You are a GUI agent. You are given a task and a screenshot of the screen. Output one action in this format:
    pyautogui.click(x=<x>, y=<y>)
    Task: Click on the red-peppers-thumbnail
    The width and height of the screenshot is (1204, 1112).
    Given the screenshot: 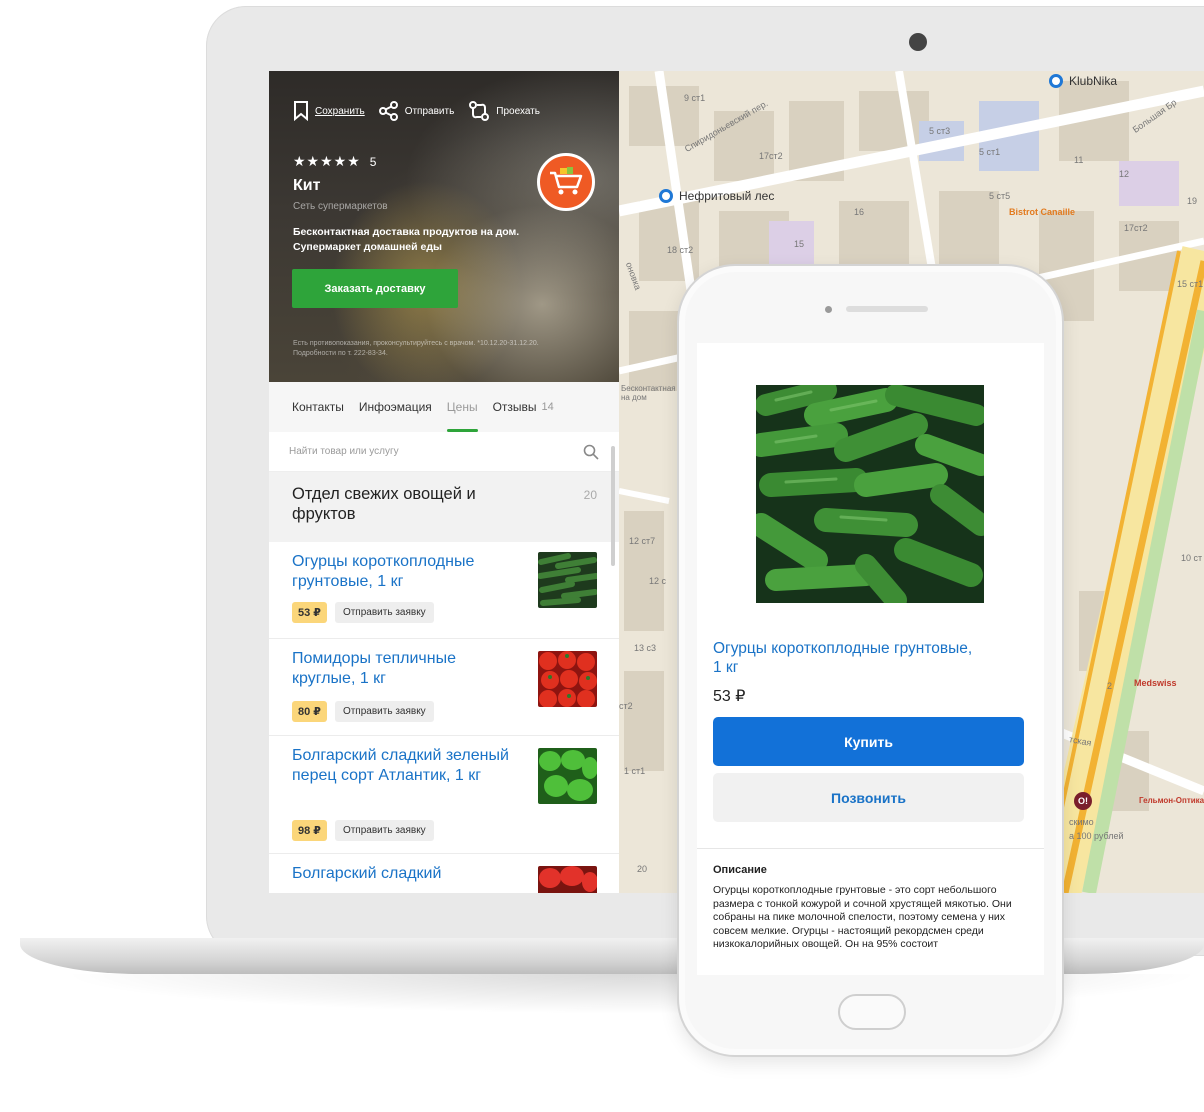 What is the action you would take?
    pyautogui.click(x=567, y=879)
    